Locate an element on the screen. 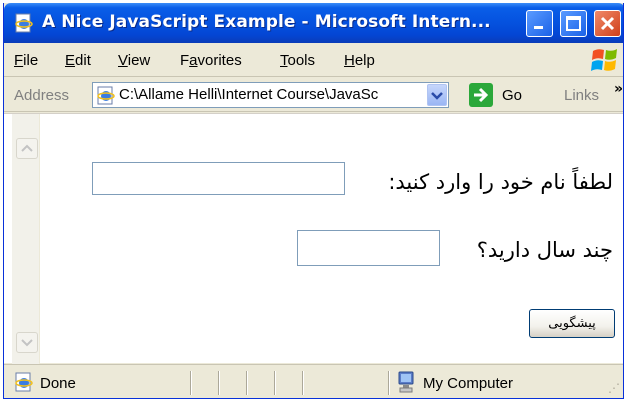 The width and height of the screenshot is (627, 402). resize-grip-icon: ⋰ is located at coordinates (614, 388).